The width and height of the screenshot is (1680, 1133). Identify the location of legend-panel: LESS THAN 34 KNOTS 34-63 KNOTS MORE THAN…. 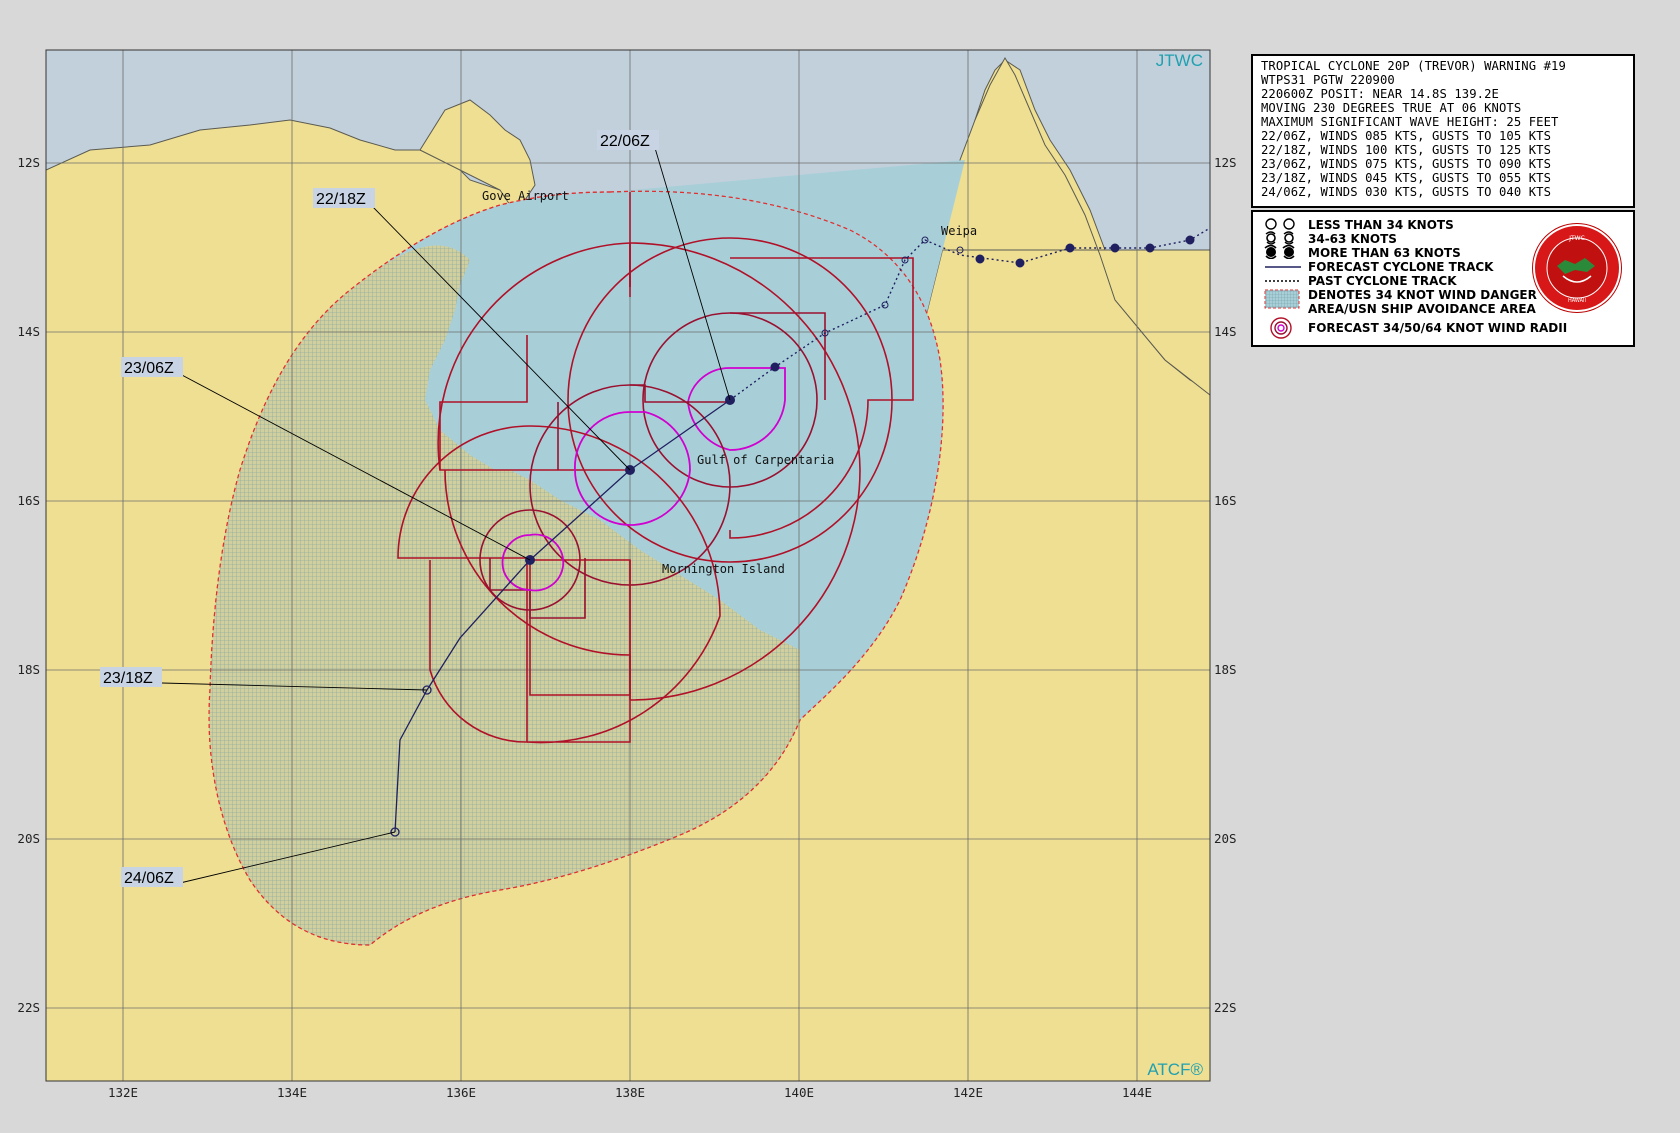
(1443, 278).